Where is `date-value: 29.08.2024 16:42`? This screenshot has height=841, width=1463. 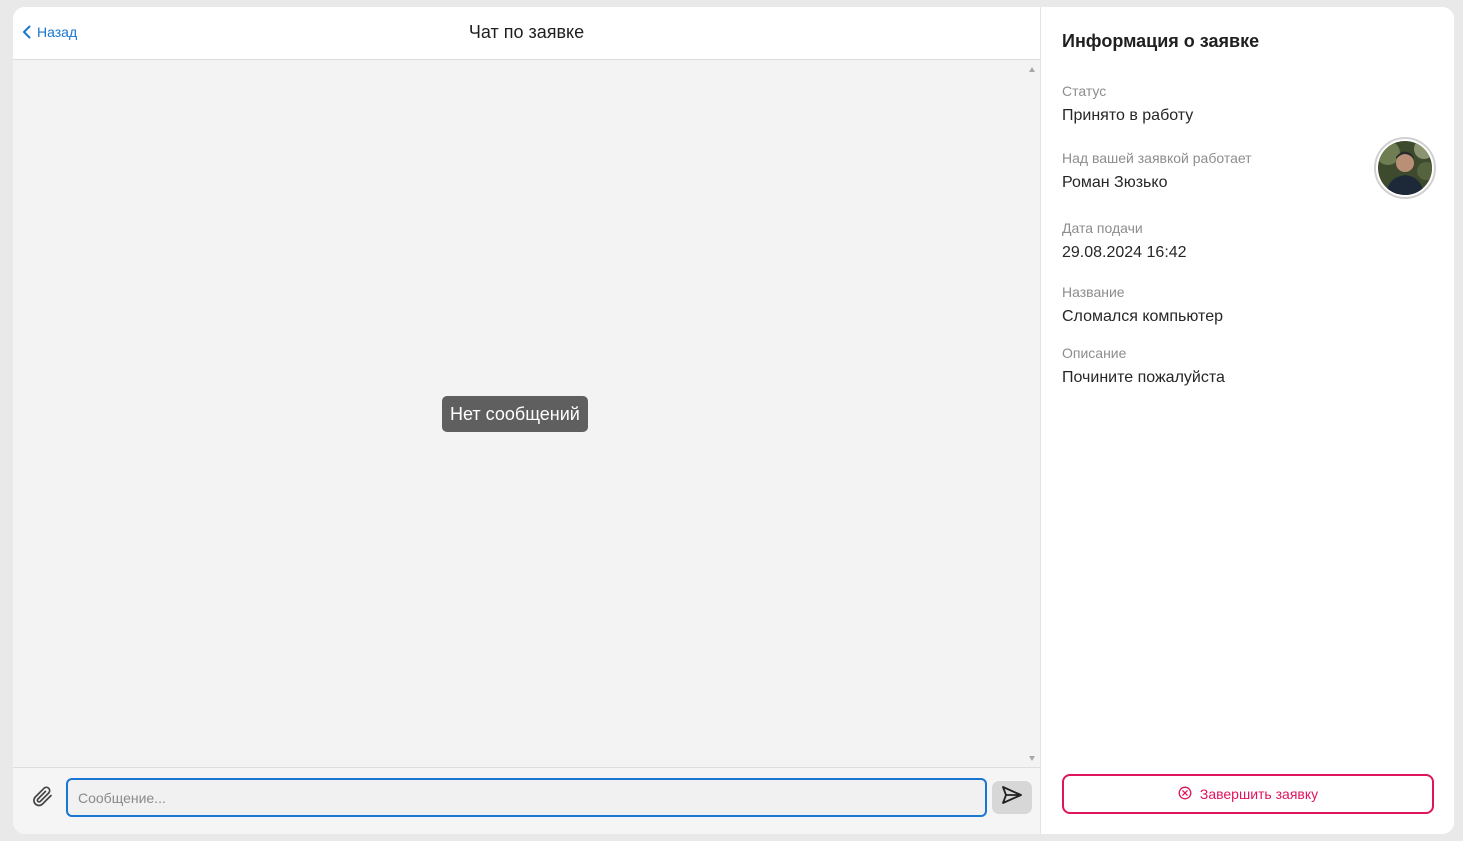 date-value: 29.08.2024 16:42 is located at coordinates (1124, 252).